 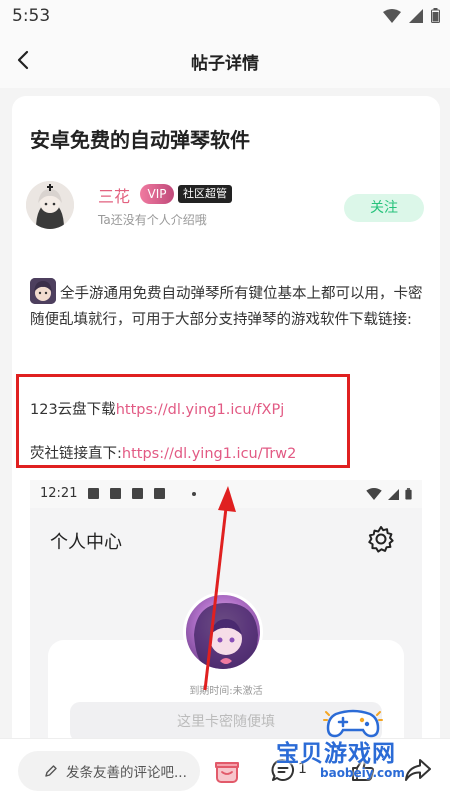 What do you see at coordinates (223, 632) in the screenshot?
I see `embedded-avatar` at bounding box center [223, 632].